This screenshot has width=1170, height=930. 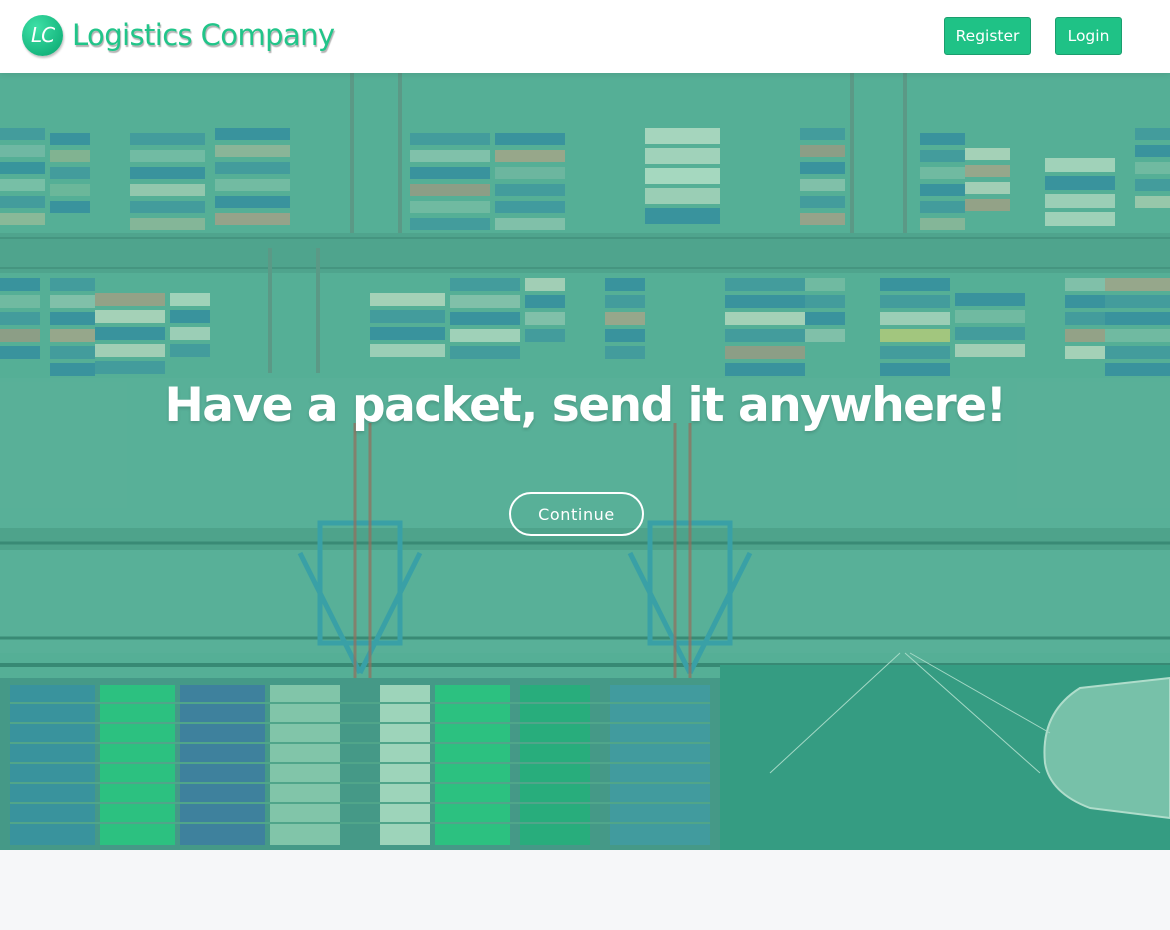 What do you see at coordinates (203, 35) in the screenshot?
I see `brand-name: Logistics Company` at bounding box center [203, 35].